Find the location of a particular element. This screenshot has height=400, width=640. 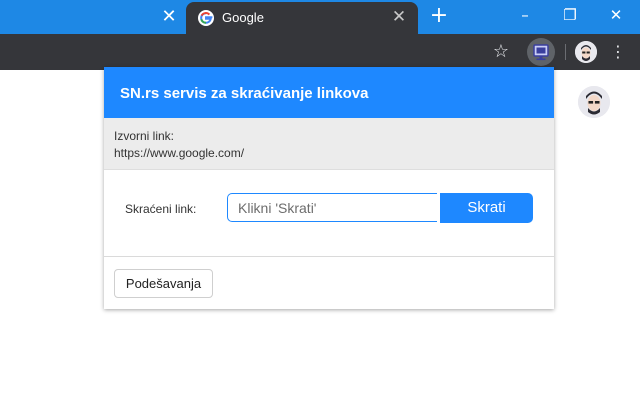

browser-toolbar: ☆ ⋮ is located at coordinates (320, 52).